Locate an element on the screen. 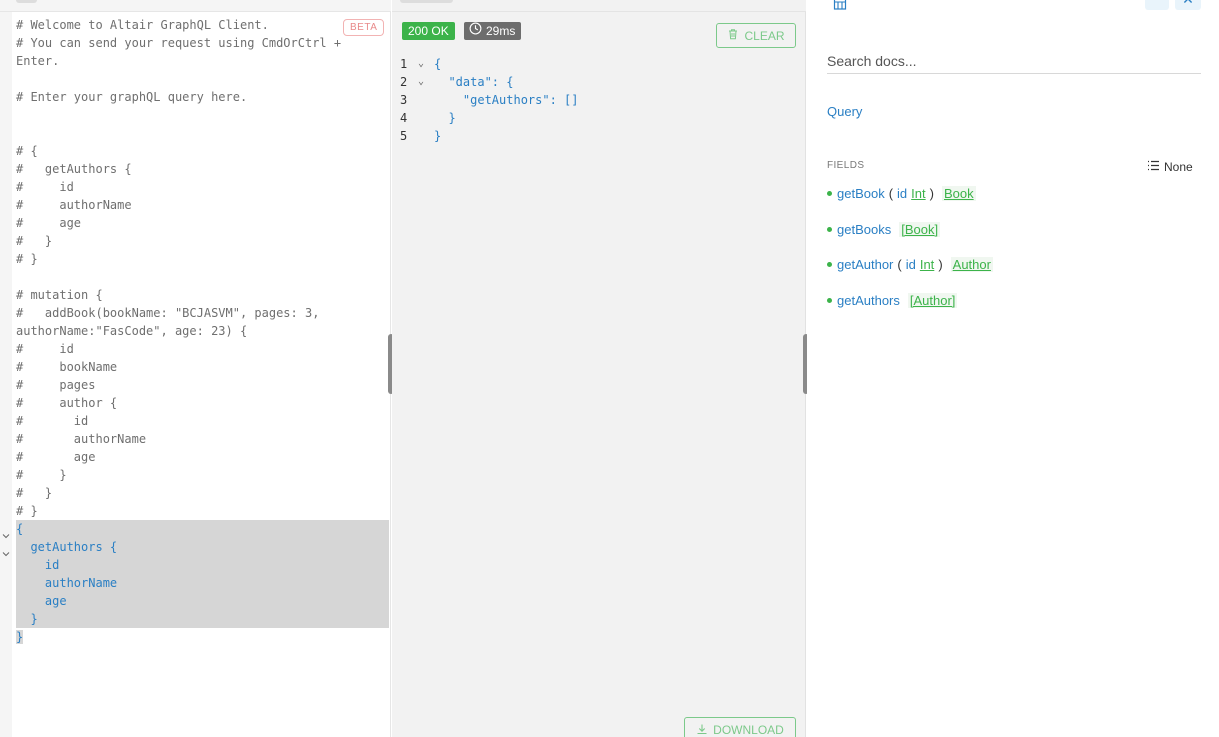  query-code-text: } is located at coordinates (20, 637).